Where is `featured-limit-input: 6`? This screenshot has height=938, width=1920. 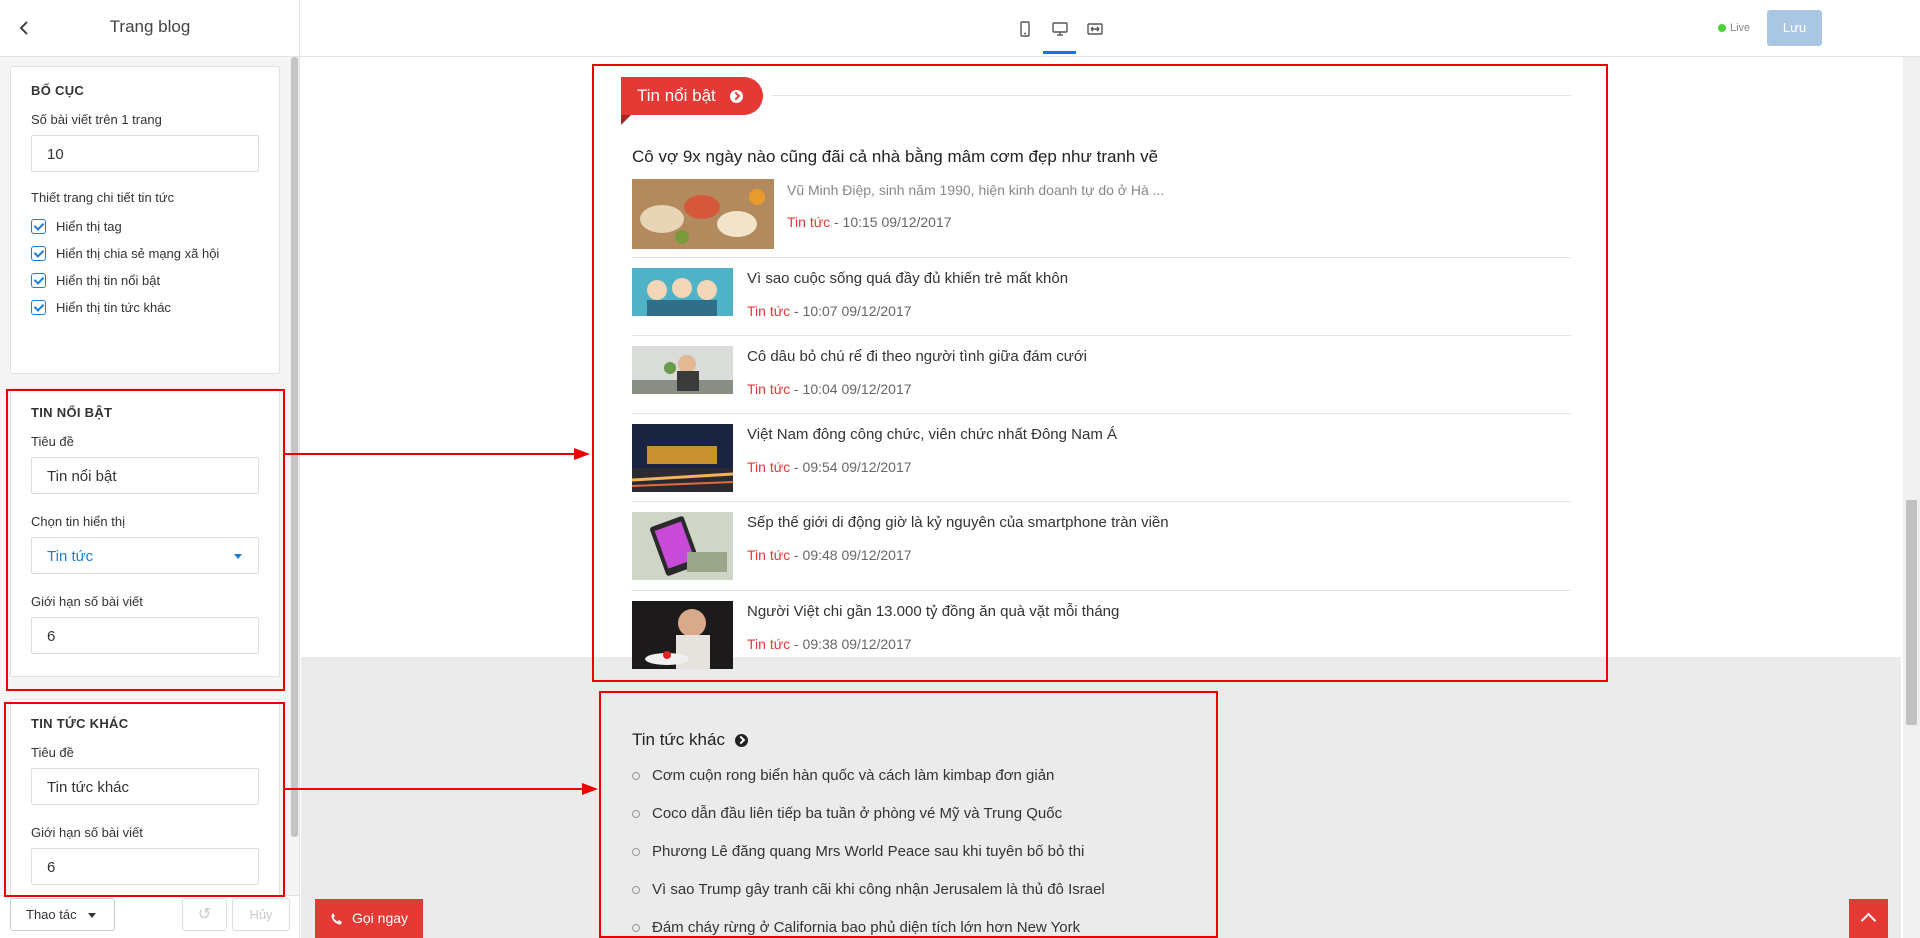
featured-limit-input: 6 is located at coordinates (145, 635).